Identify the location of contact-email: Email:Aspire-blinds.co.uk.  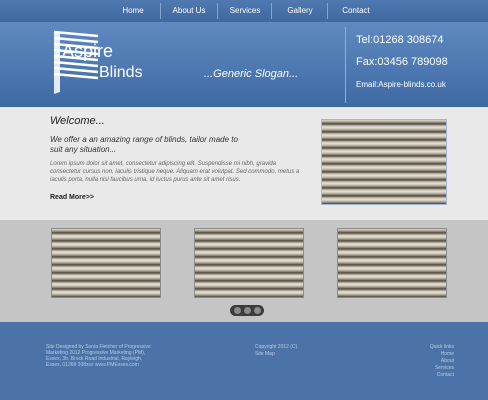
(401, 84).